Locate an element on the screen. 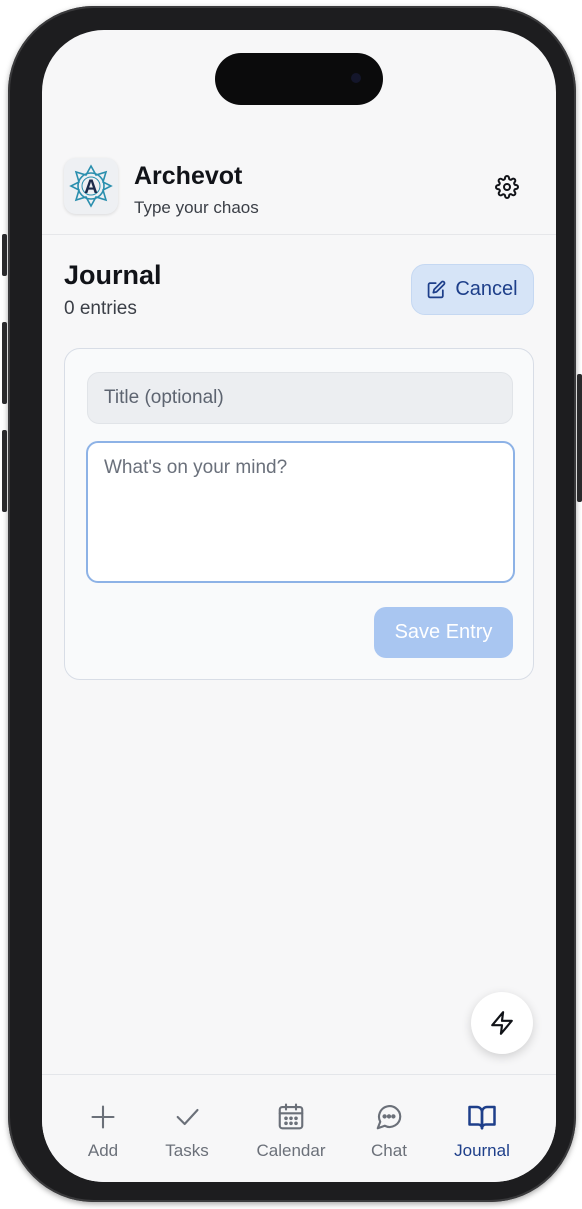 The height and width of the screenshot is (1209, 582). nav-item-tasks: Tasks is located at coordinates (187, 1131).